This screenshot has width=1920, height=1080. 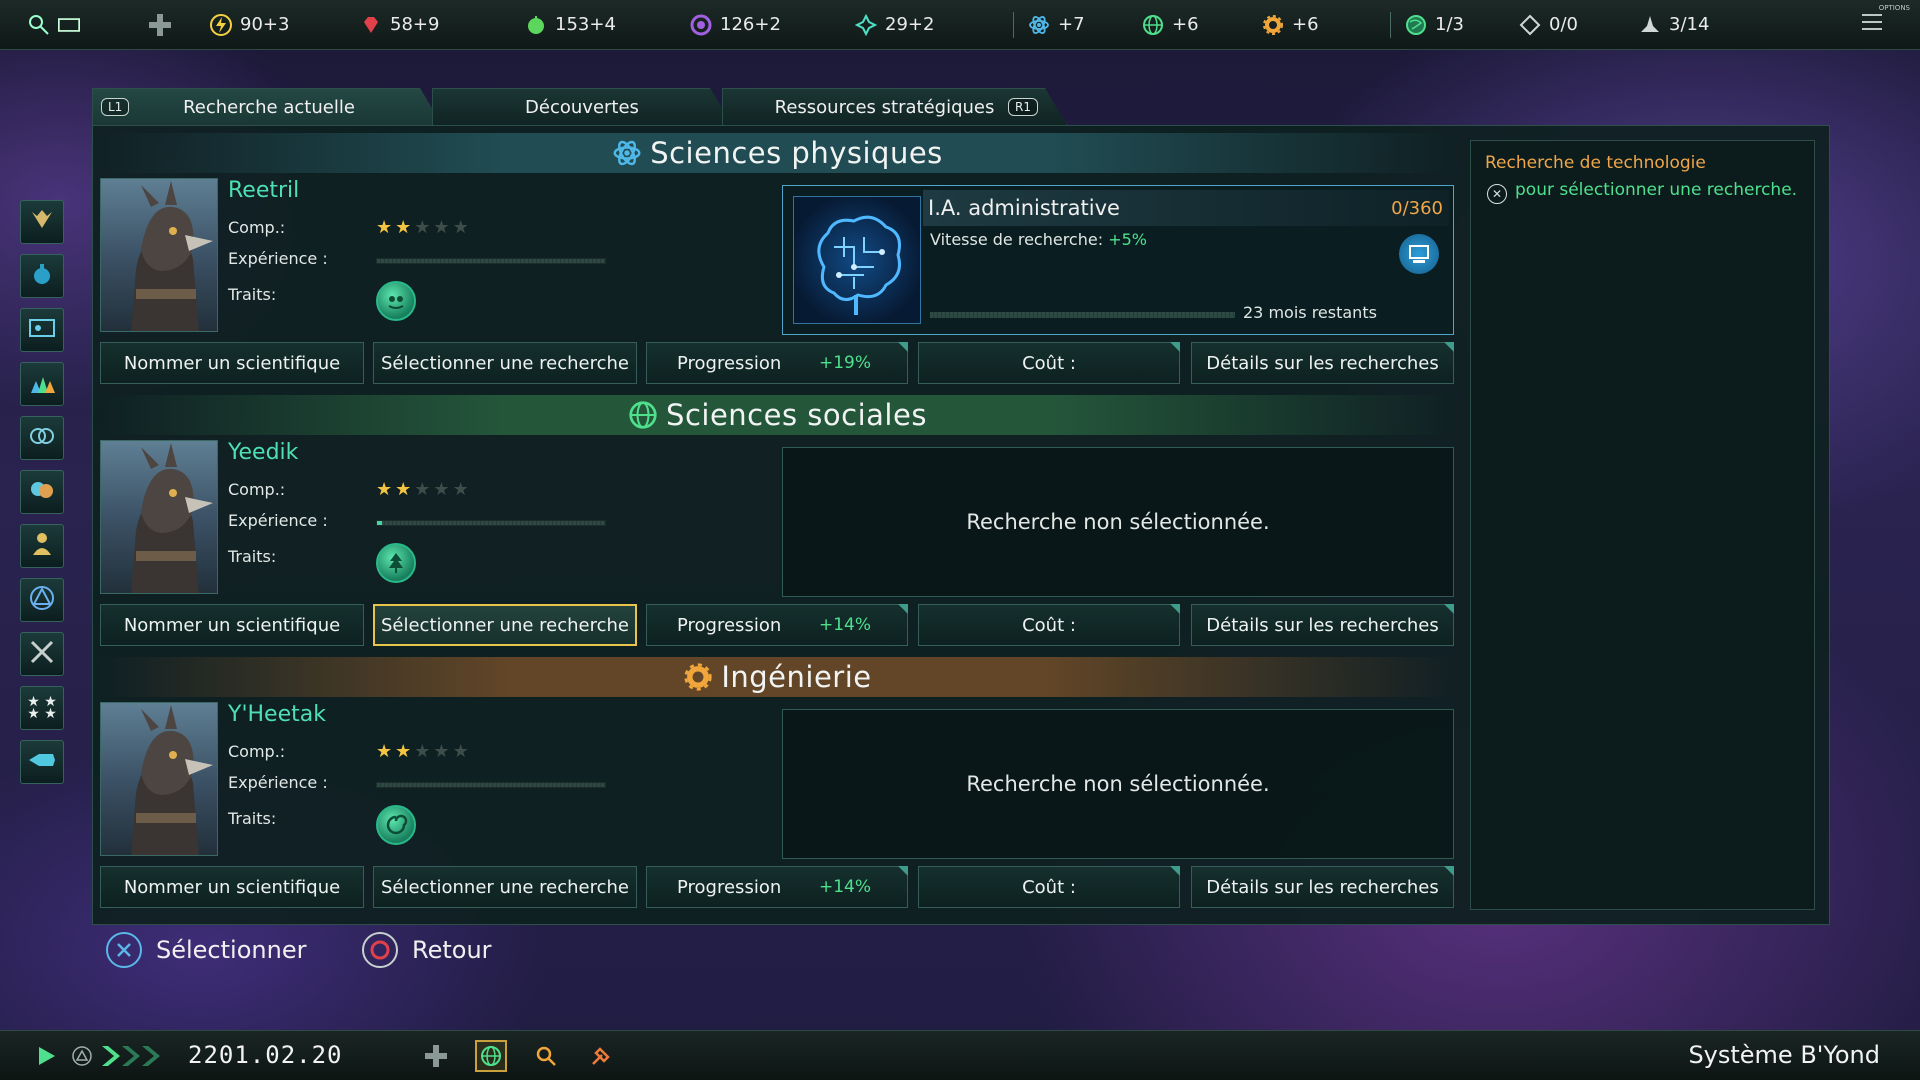 I want to click on select-hint: Sélectionner, so click(x=206, y=950).